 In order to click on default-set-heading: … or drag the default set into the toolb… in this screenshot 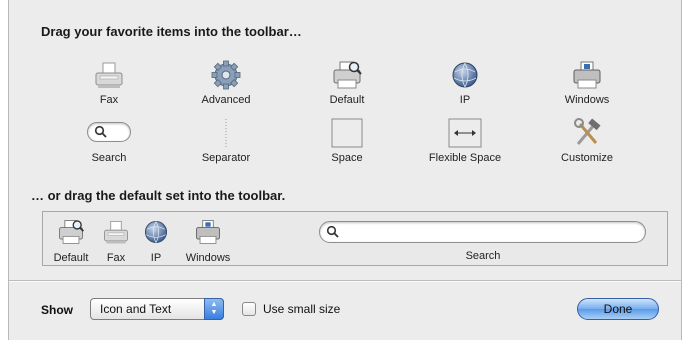, I will do `click(158, 195)`.